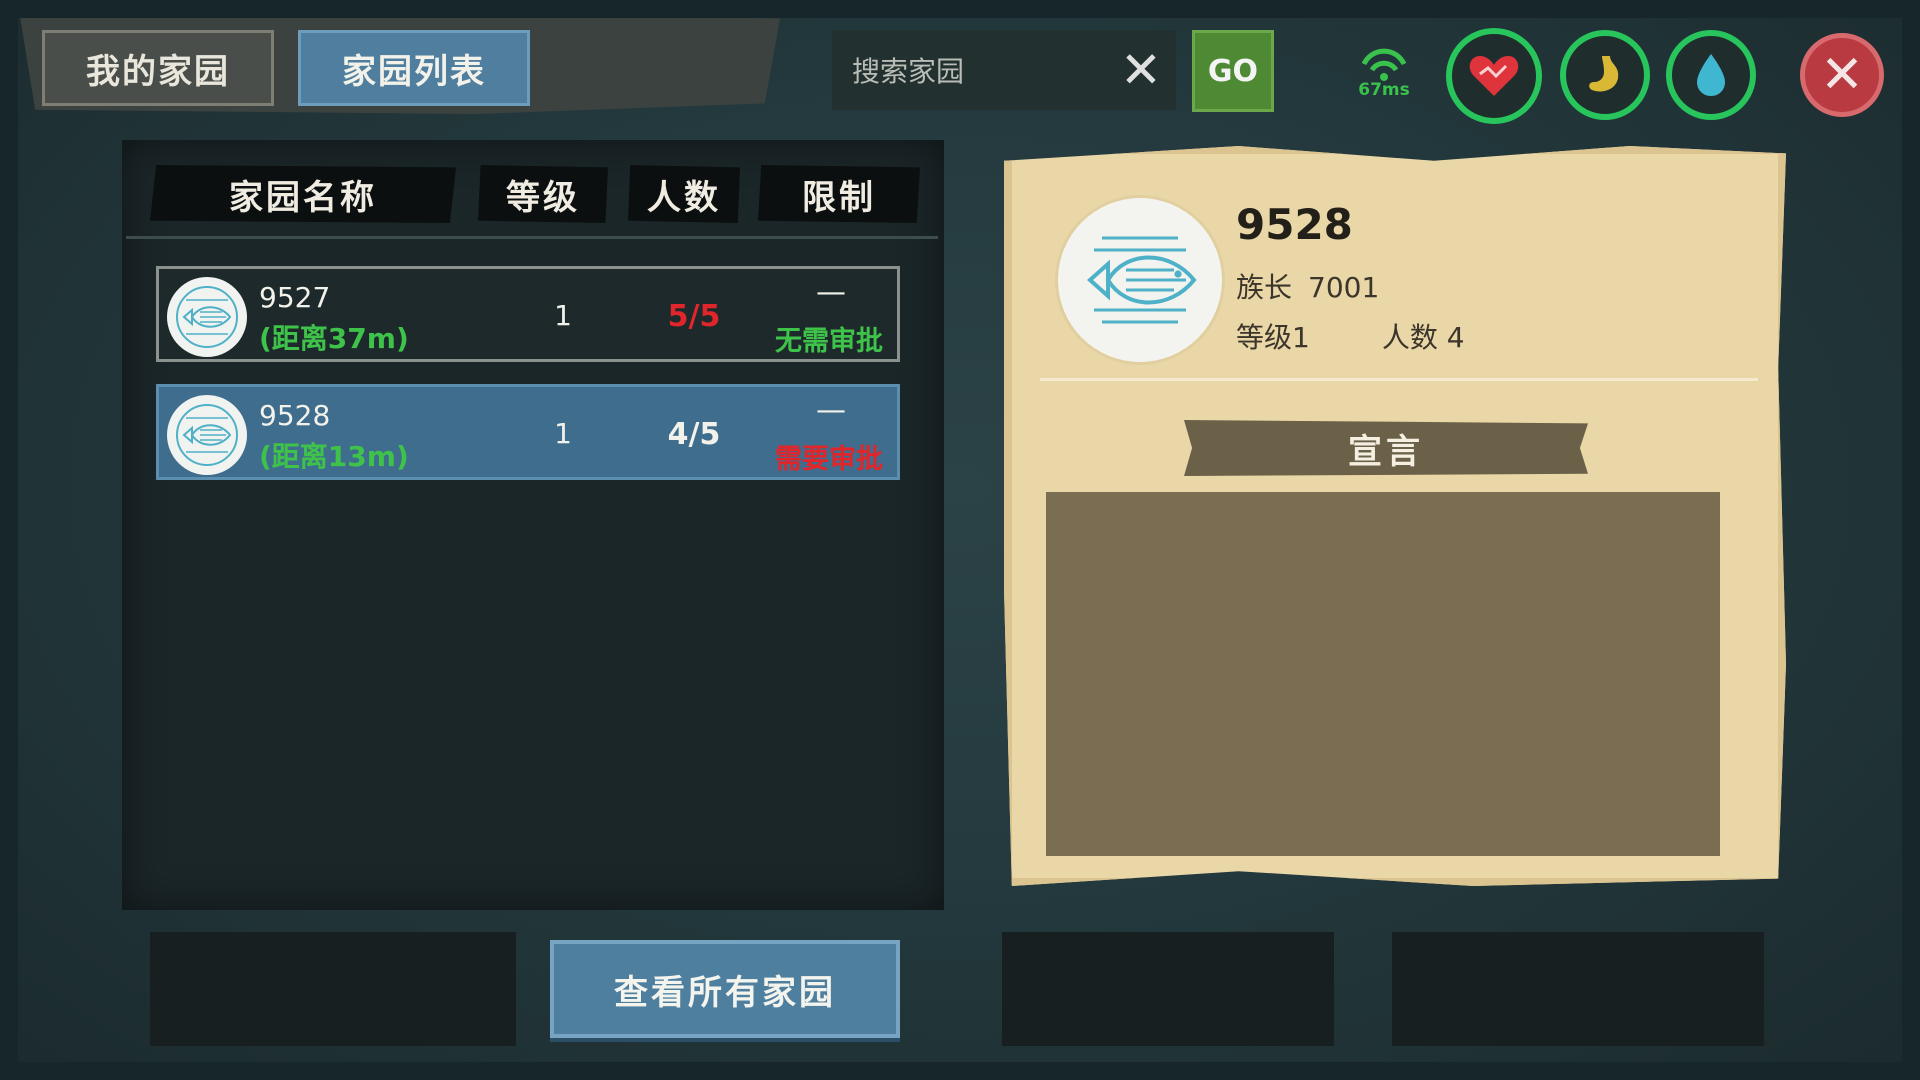 Image resolution: width=1920 pixels, height=1080 pixels. I want to click on column-header-limit: 限制, so click(839, 194).